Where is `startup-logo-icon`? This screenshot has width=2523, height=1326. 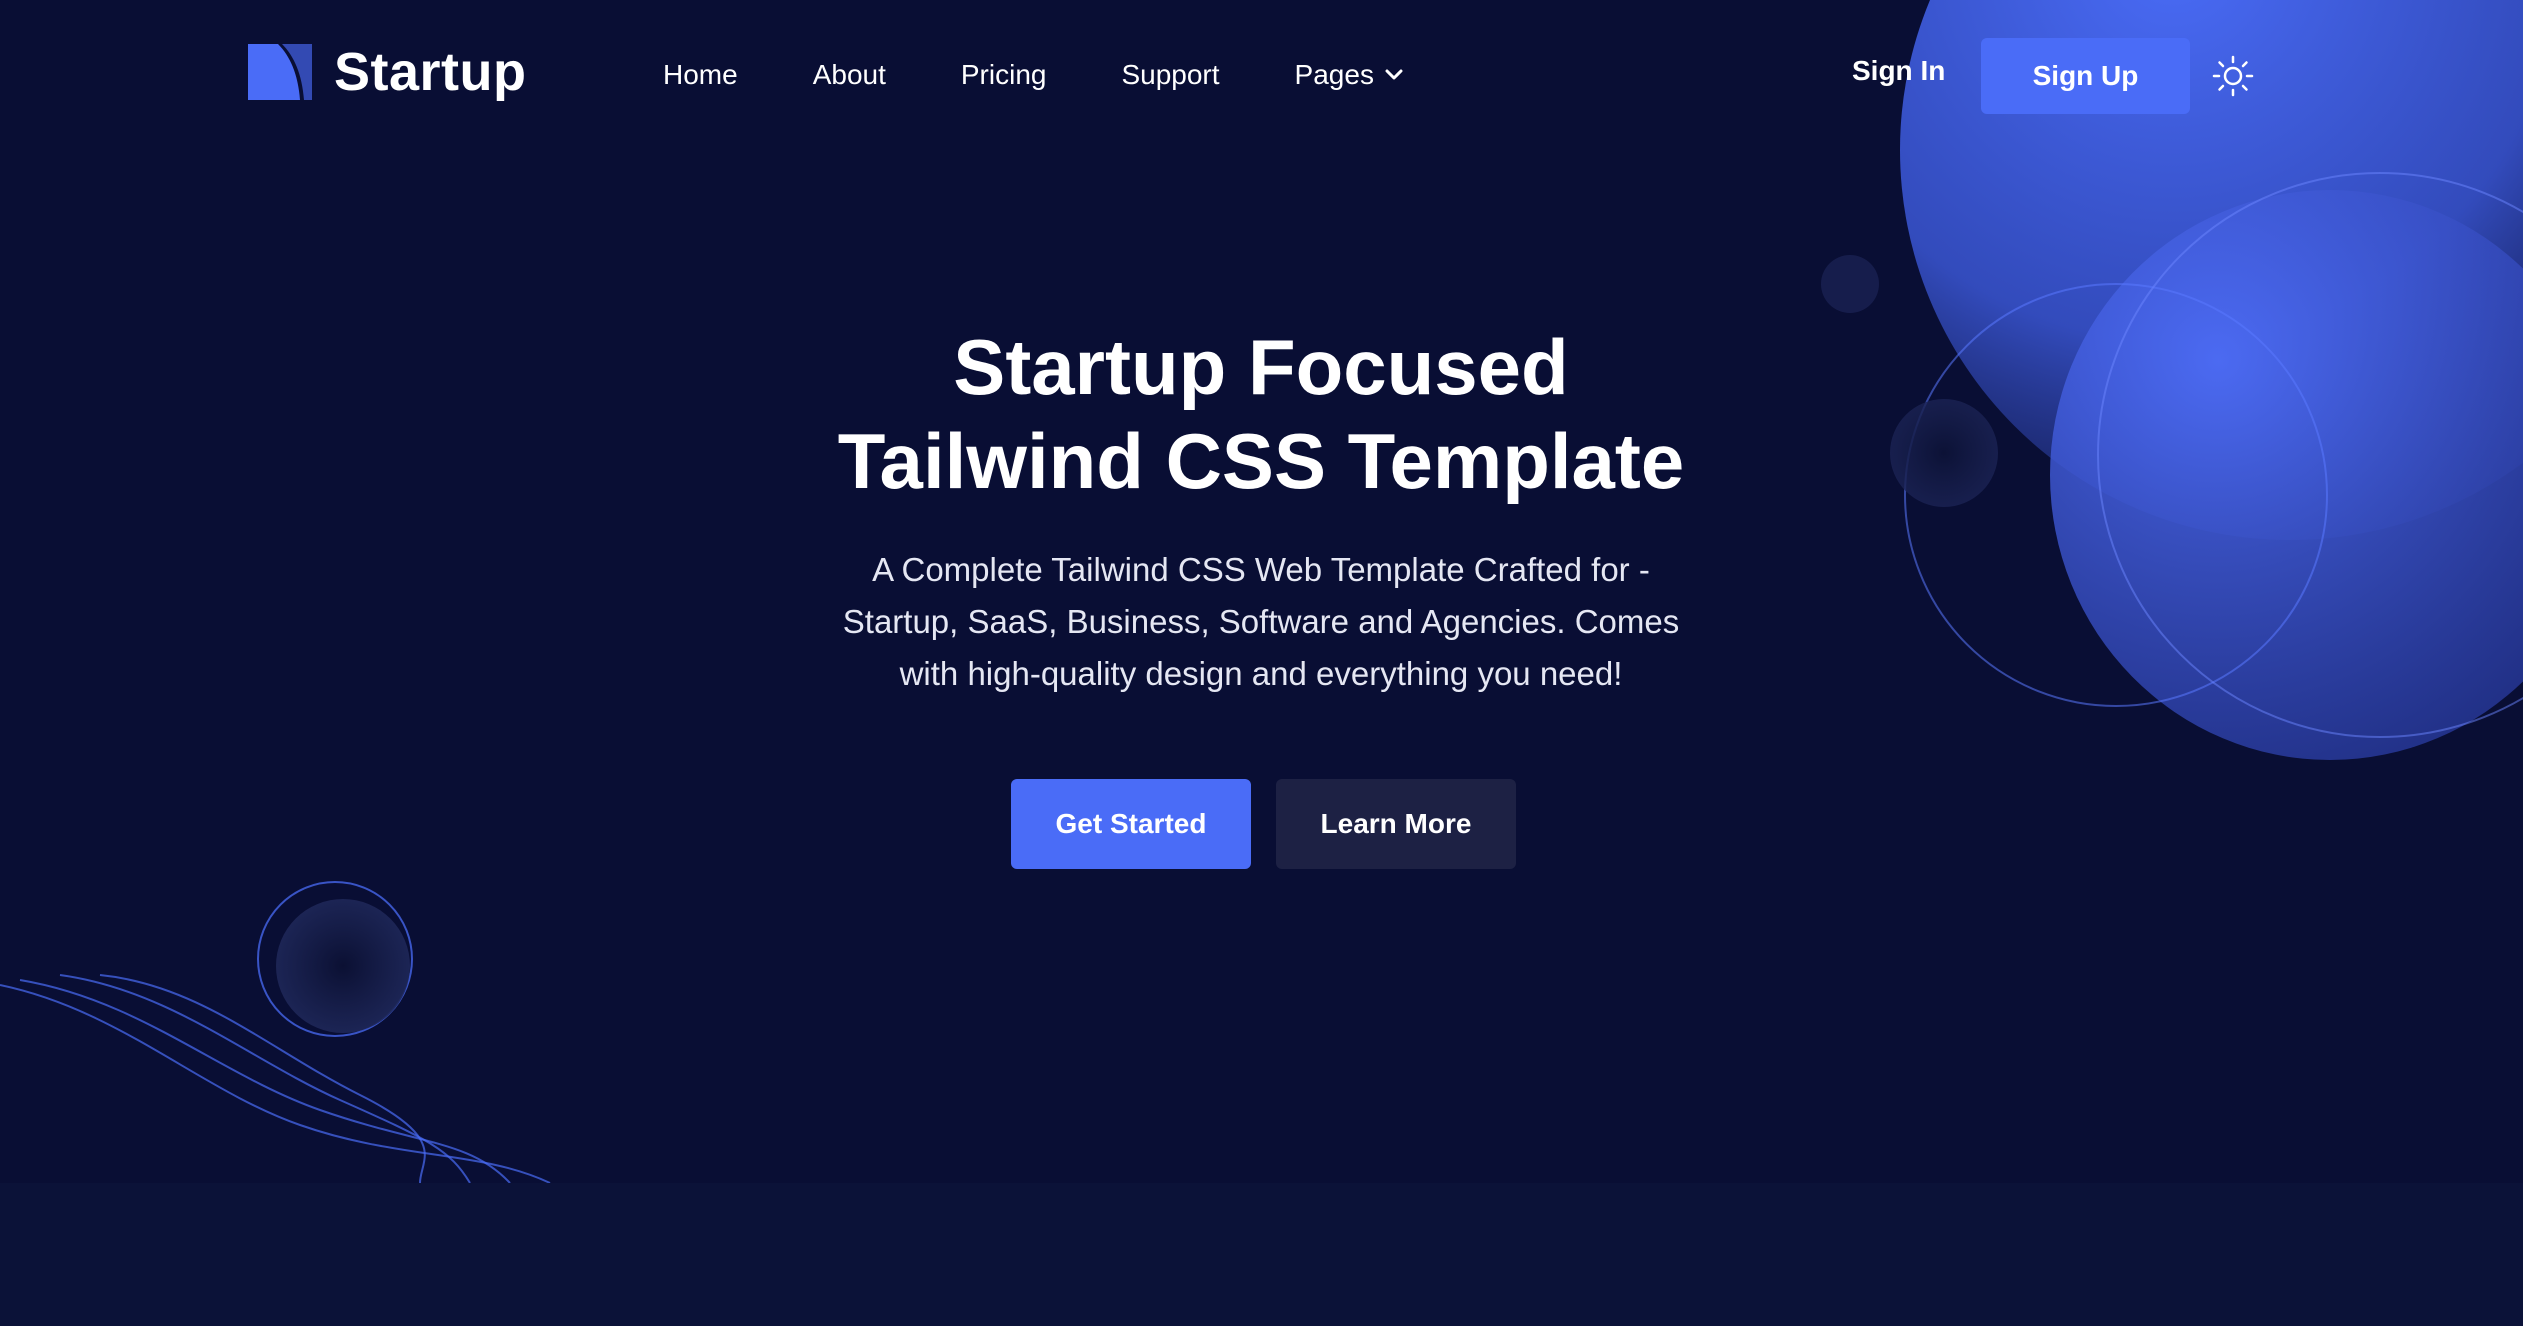
startup-logo-icon is located at coordinates (280, 72).